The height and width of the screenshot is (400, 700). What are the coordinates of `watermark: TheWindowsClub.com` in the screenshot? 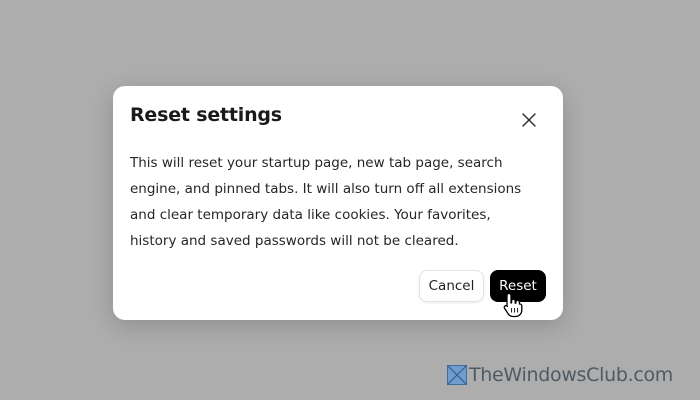 It's located at (560, 375).